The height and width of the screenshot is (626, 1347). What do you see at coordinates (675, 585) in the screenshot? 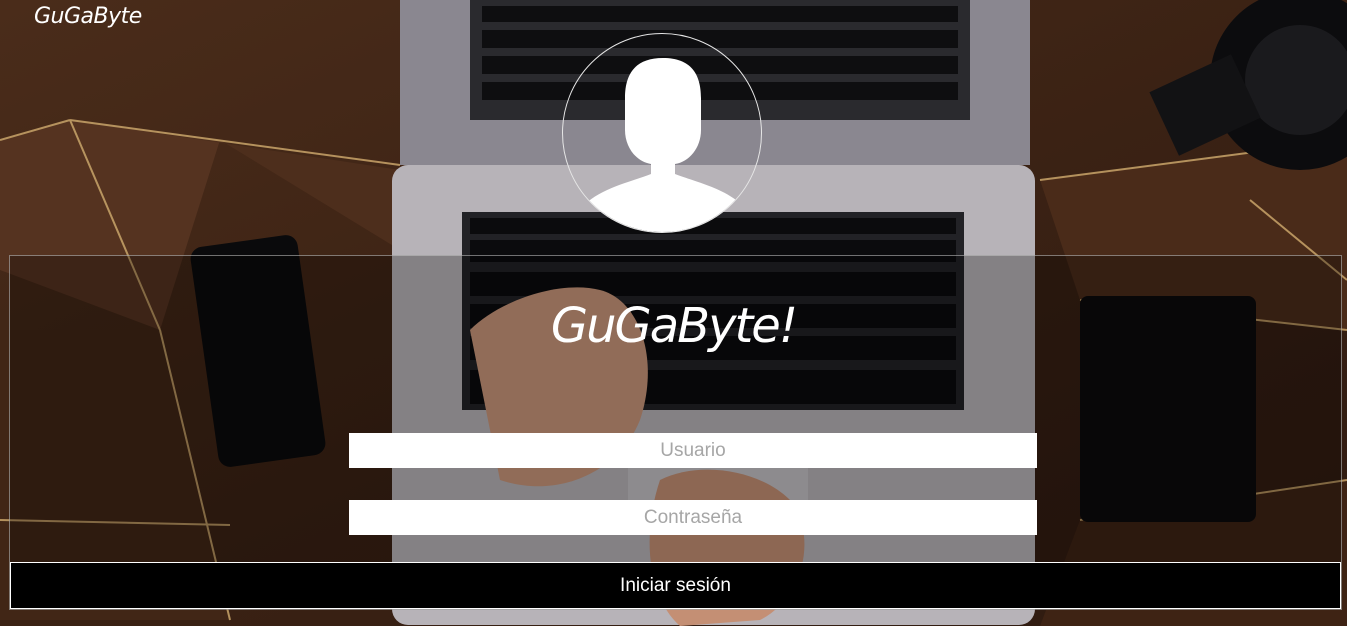
I see `login-button: Iniciar sesión` at bounding box center [675, 585].